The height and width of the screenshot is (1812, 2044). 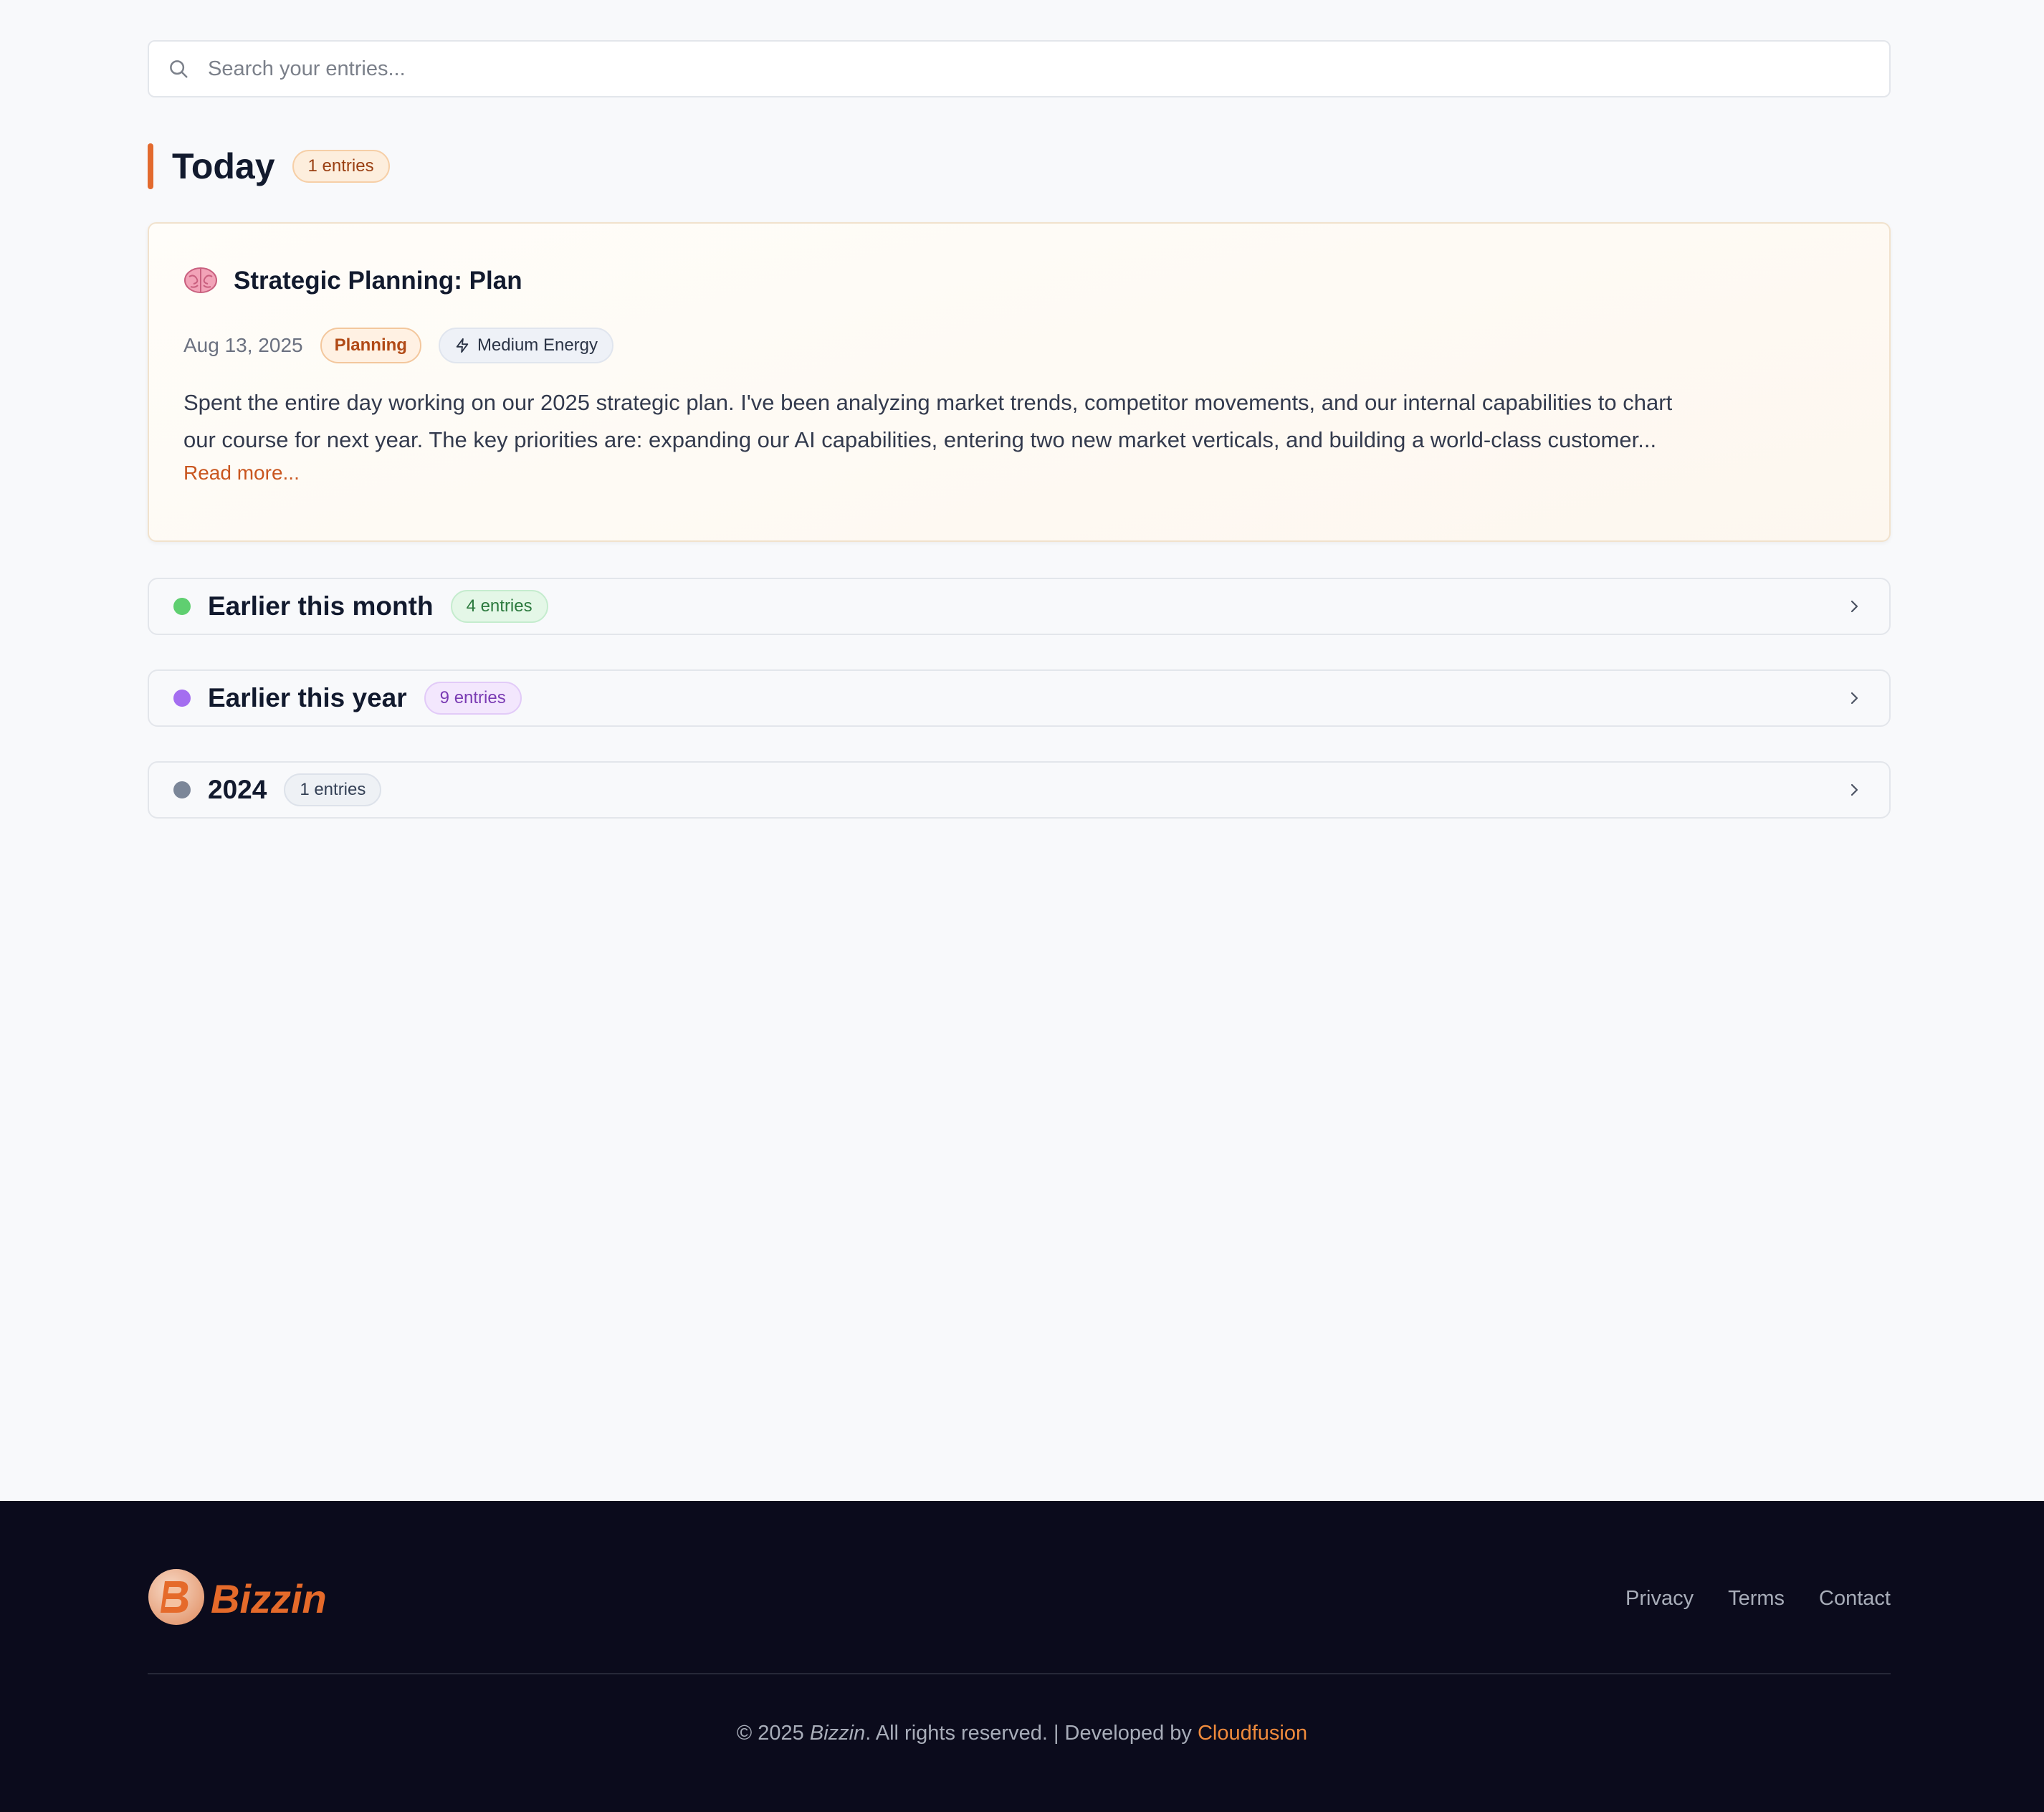 I want to click on brain-icon, so click(x=200, y=281).